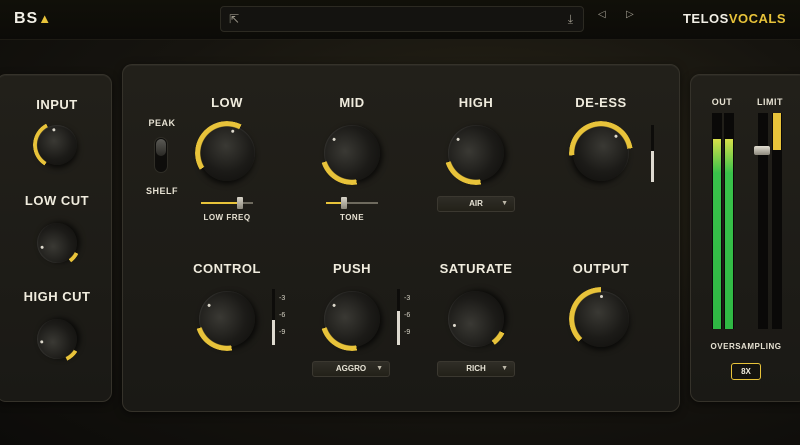  Describe the element at coordinates (722, 102) in the screenshot. I see `out-label: OUT` at that location.